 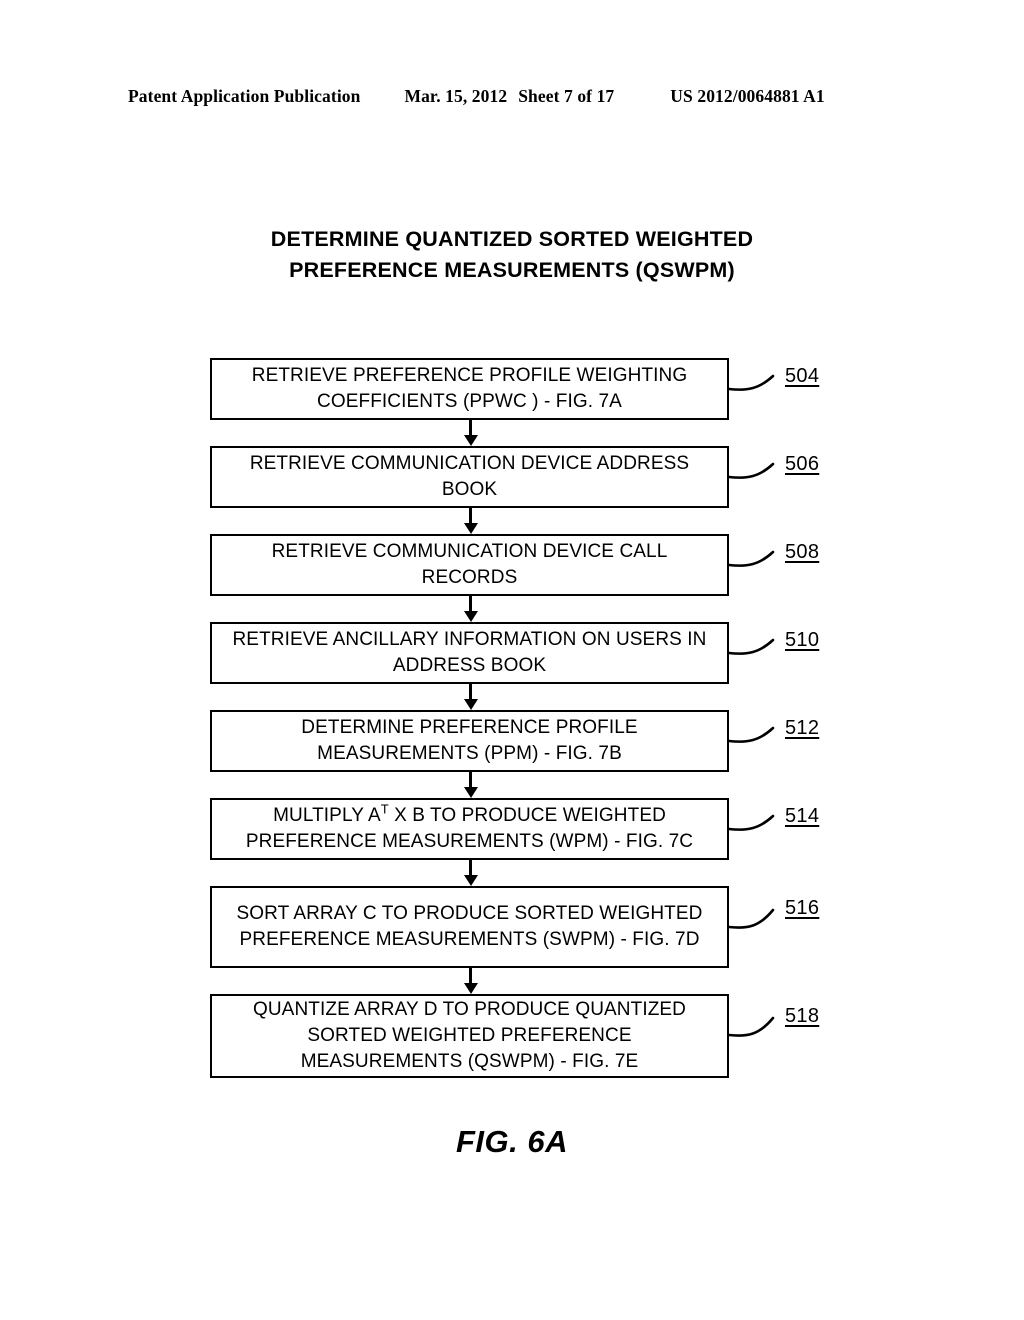 I want to click on callout-layer: 504 506 508 510 512 514 516 518, so click(x=798, y=718).